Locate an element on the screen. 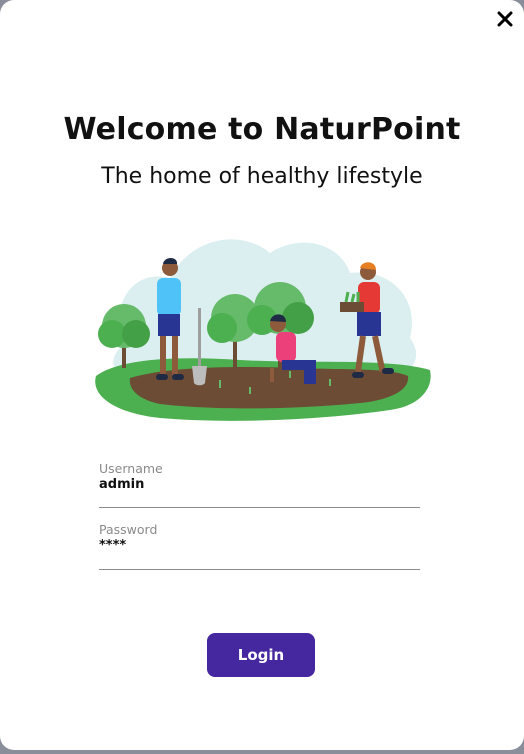 The width and height of the screenshot is (524, 754). password-input: **** is located at coordinates (259, 545).